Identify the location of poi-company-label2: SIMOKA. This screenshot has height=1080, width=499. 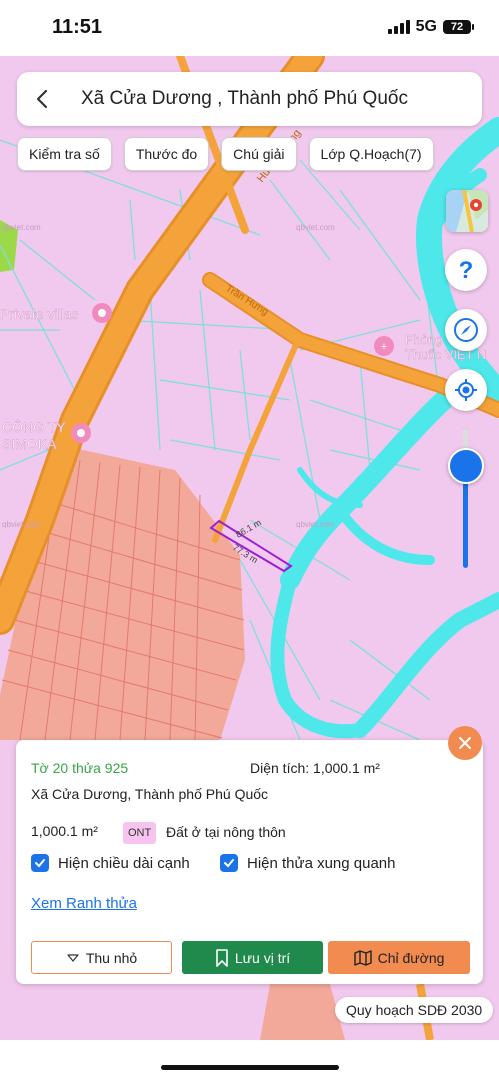
(29, 444).